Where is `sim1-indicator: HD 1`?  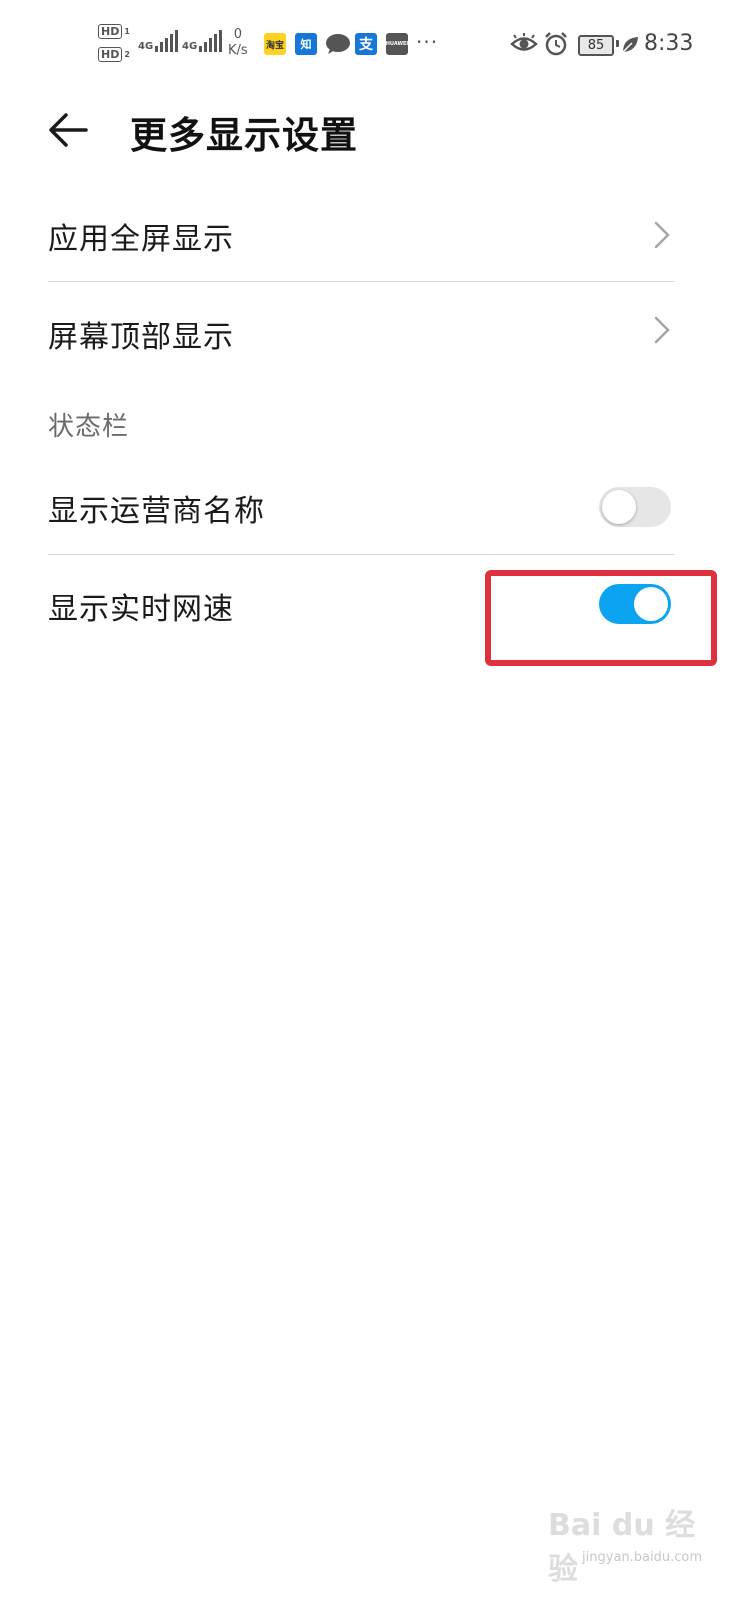 sim1-indicator: HD 1 is located at coordinates (114, 31).